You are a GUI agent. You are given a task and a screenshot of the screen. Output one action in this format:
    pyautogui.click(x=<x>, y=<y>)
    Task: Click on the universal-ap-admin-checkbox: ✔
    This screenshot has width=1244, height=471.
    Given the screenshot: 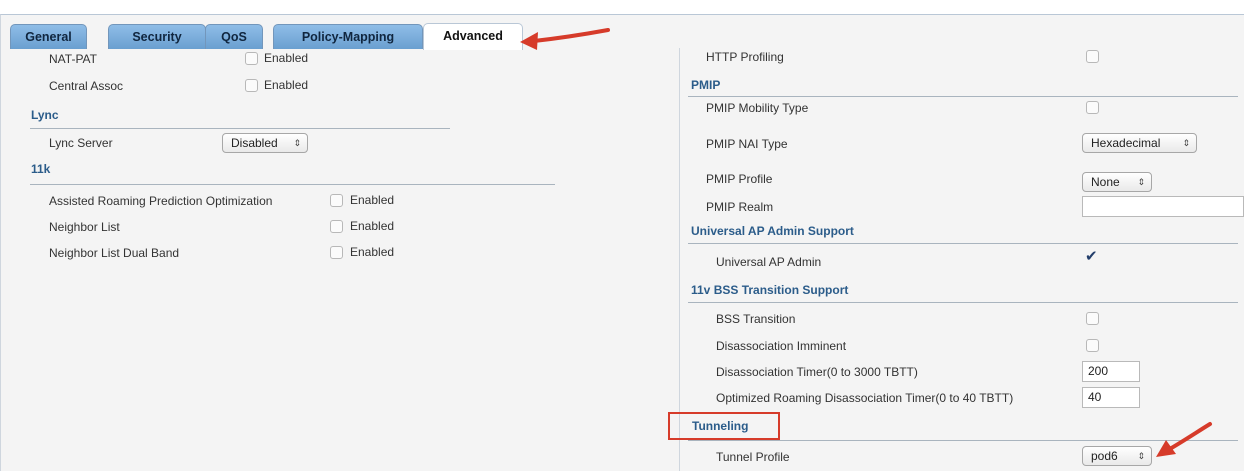 What is the action you would take?
    pyautogui.click(x=1091, y=256)
    